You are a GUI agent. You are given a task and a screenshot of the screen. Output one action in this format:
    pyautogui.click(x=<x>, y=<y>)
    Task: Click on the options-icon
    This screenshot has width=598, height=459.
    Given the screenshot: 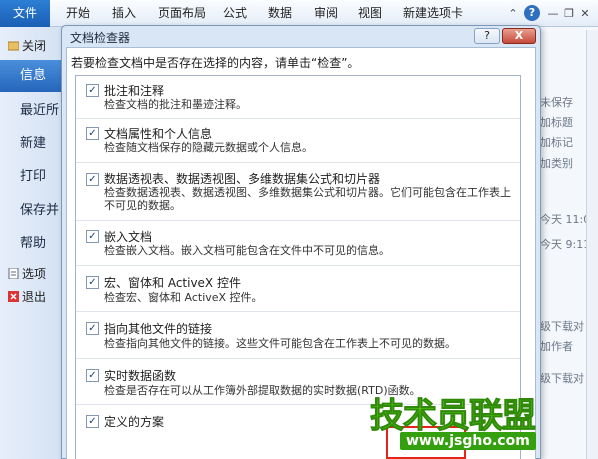 What is the action you would take?
    pyautogui.click(x=13, y=273)
    